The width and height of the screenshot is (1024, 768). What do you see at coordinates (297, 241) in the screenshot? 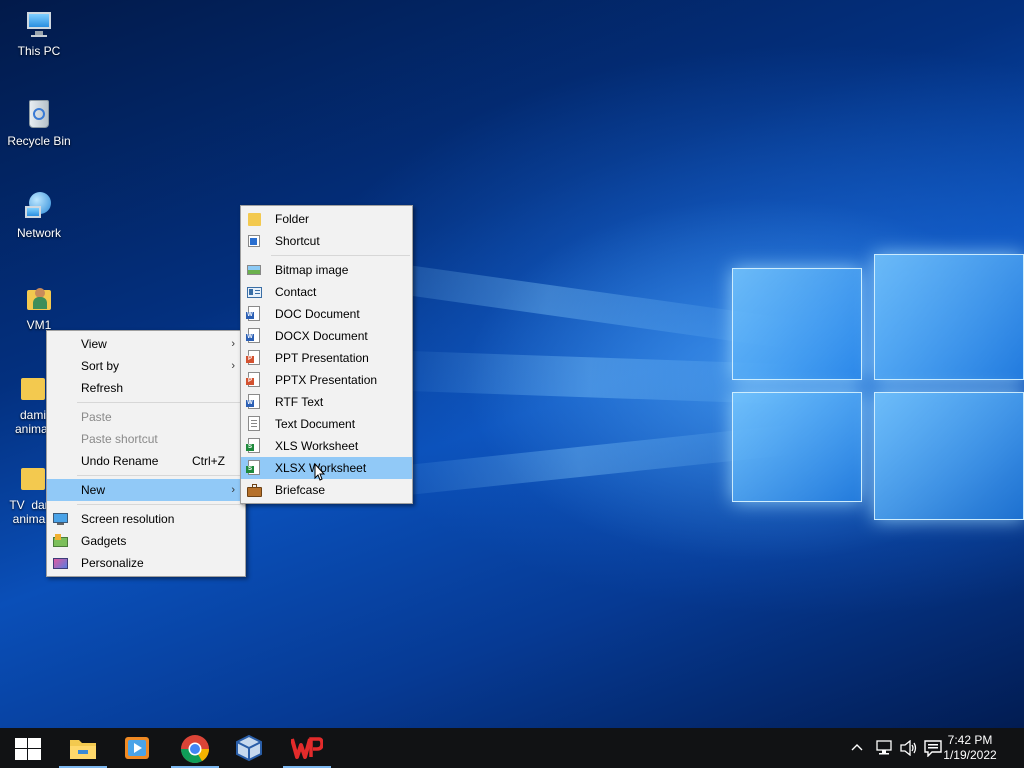
I see `menu-item-label: Shortcut` at bounding box center [297, 241].